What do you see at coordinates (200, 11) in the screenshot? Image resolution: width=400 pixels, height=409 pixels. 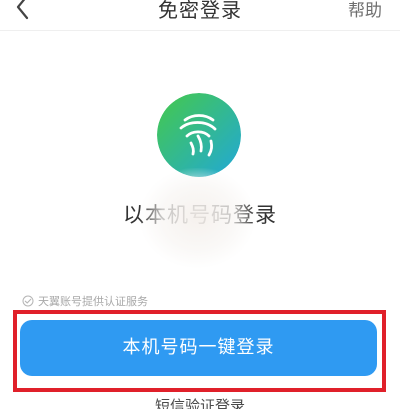 I see `page-title: 免密登录` at bounding box center [200, 11].